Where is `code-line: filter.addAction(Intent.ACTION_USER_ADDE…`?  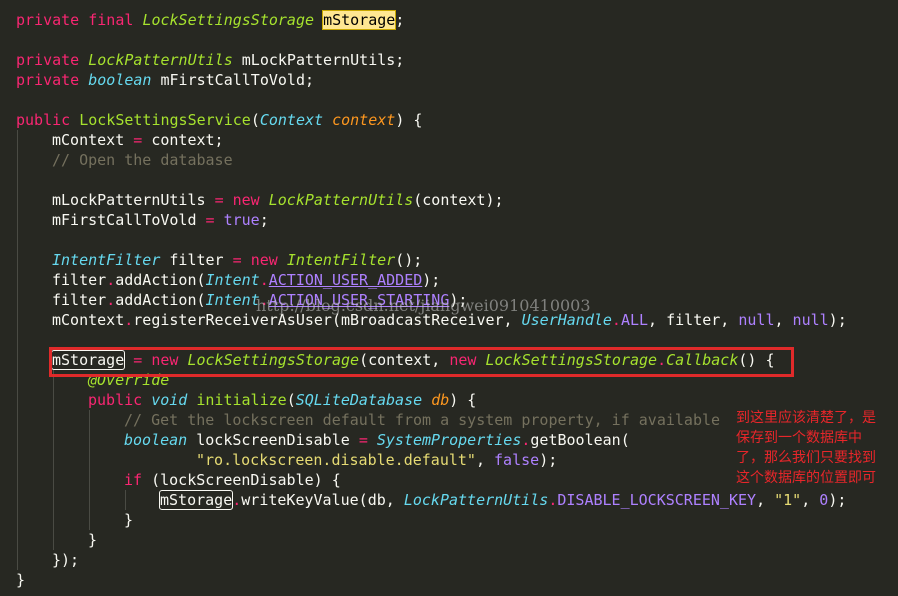
code-line: filter.addAction(Intent.ACTION_USER_ADDE… is located at coordinates (246, 280).